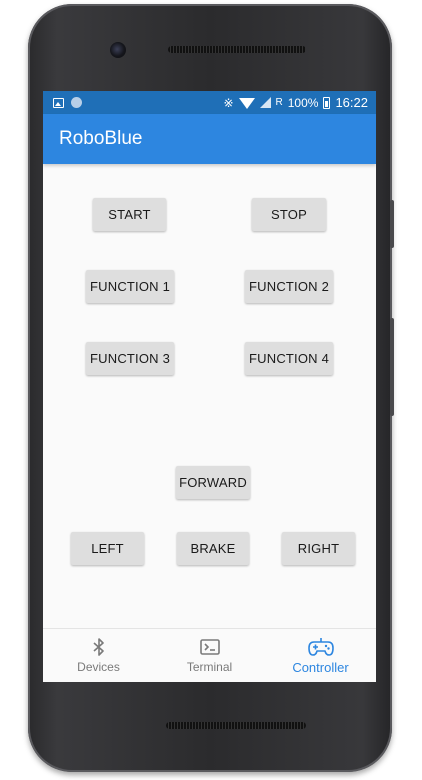 The height and width of the screenshot is (780, 422). Describe the element at coordinates (209, 102) in the screenshot. I see `status-bar: ※ R 100% 16:22` at that location.